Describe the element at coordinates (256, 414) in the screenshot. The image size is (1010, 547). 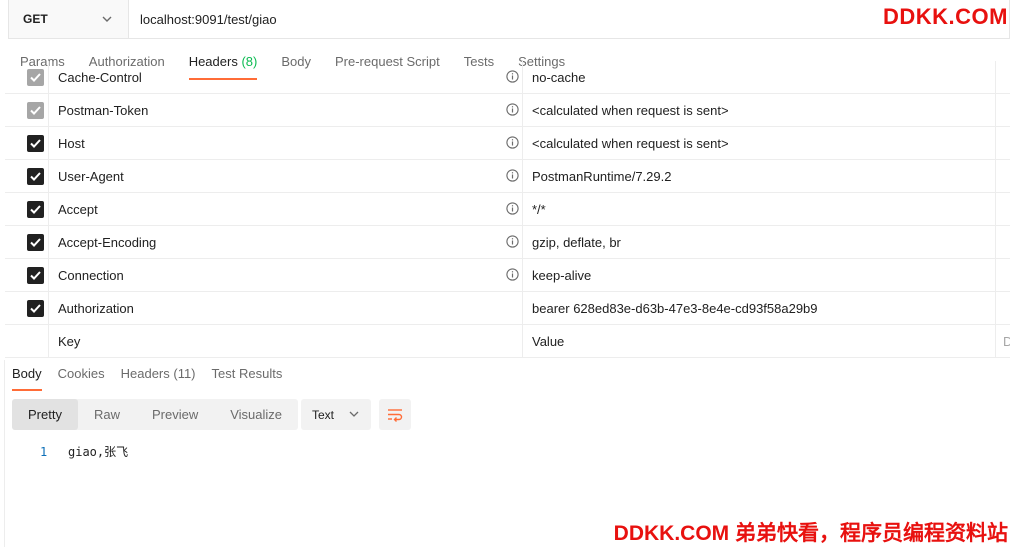
I see `view-visualize-button: Visualize` at that location.